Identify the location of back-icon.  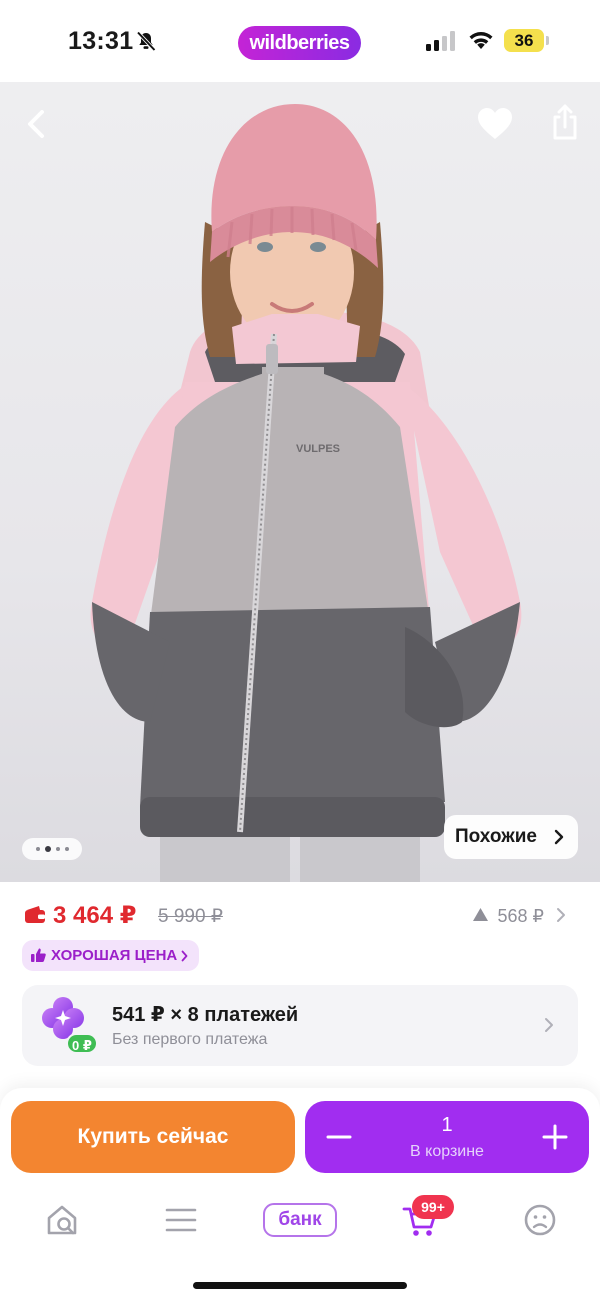
(37, 124).